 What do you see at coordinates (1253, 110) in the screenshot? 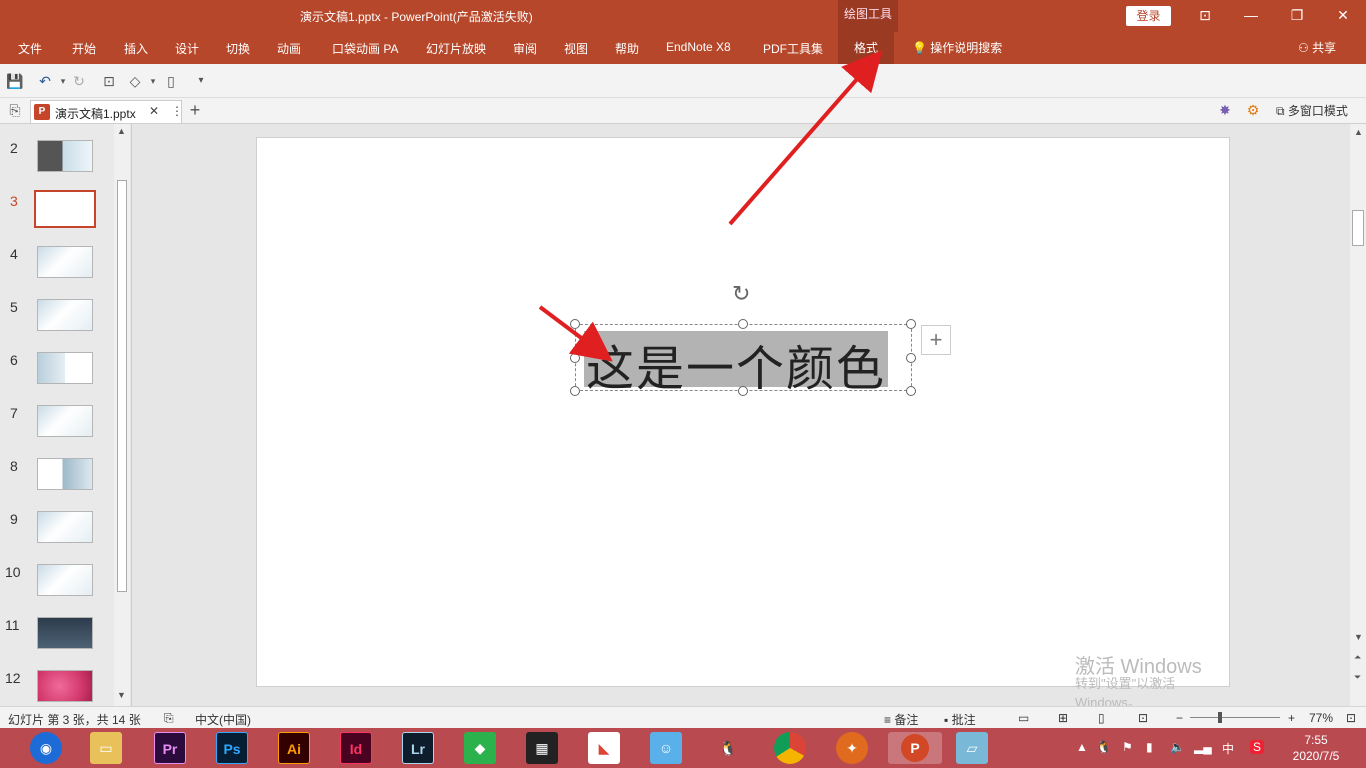
I see `settings-gear-icon: ⚙` at bounding box center [1253, 110].